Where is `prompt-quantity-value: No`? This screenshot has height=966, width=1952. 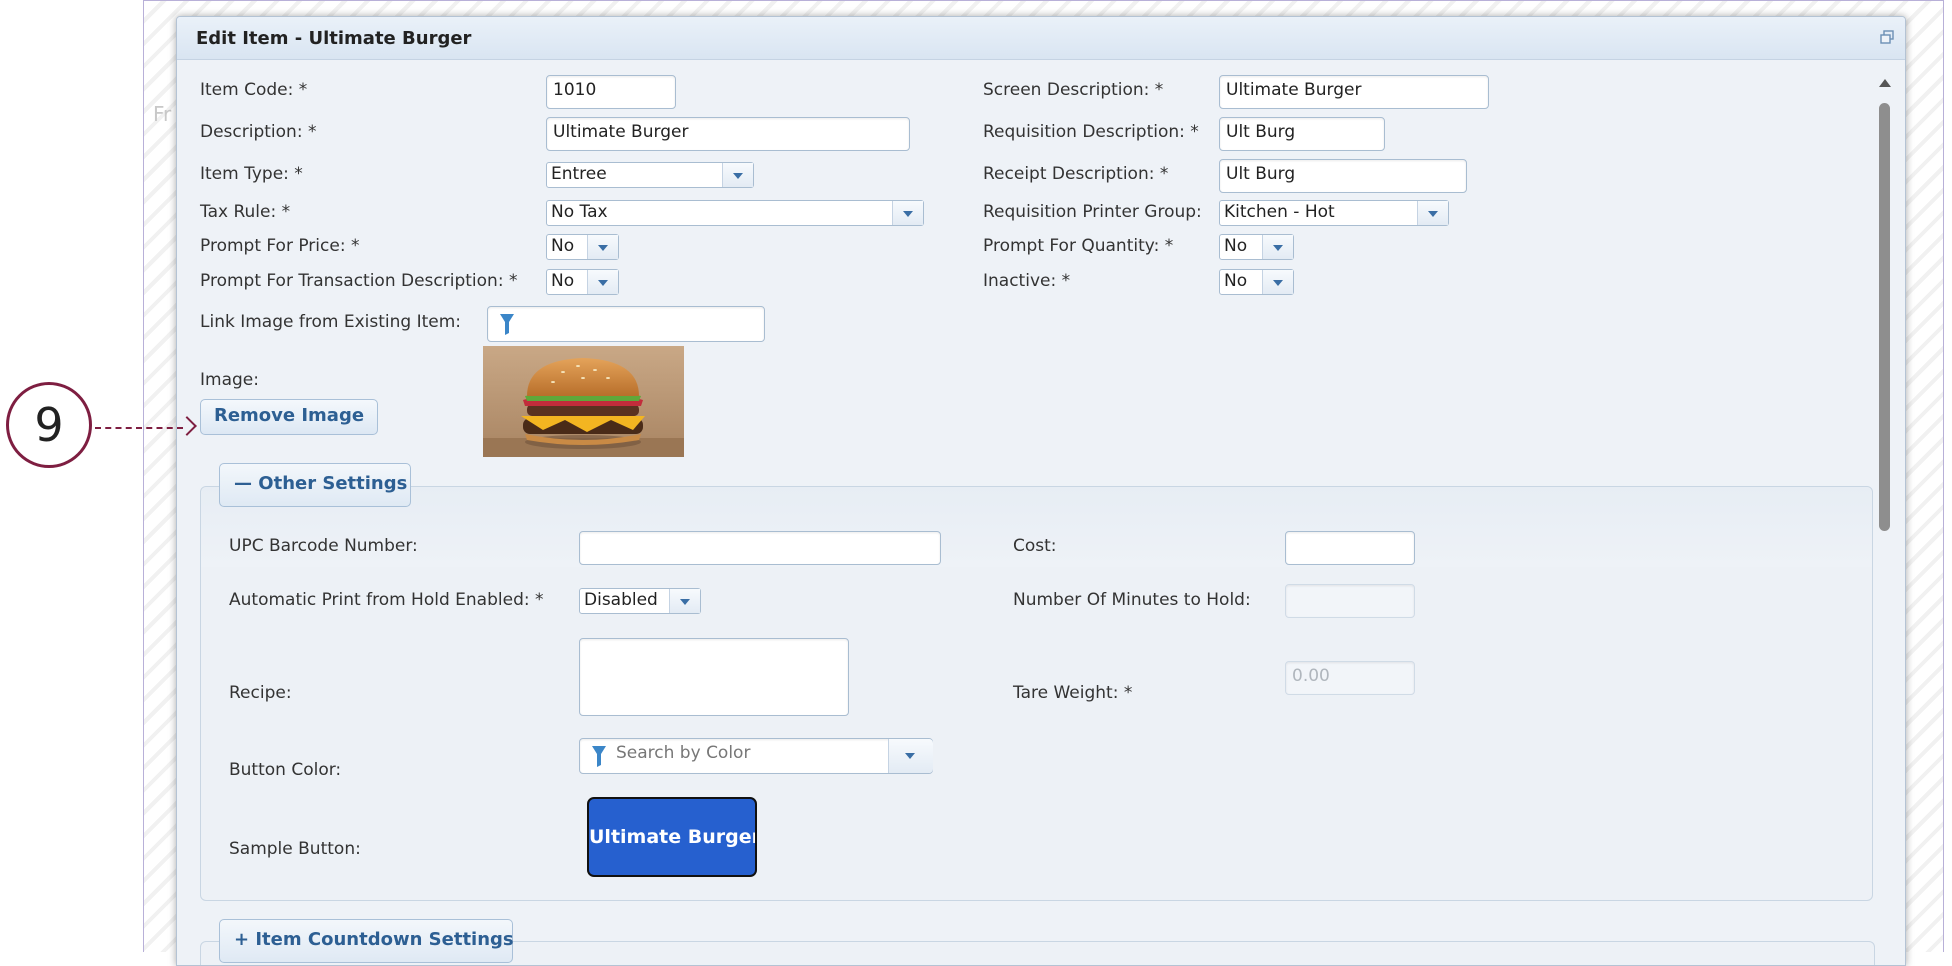
prompt-quantity-value: No is located at coordinates (1236, 246).